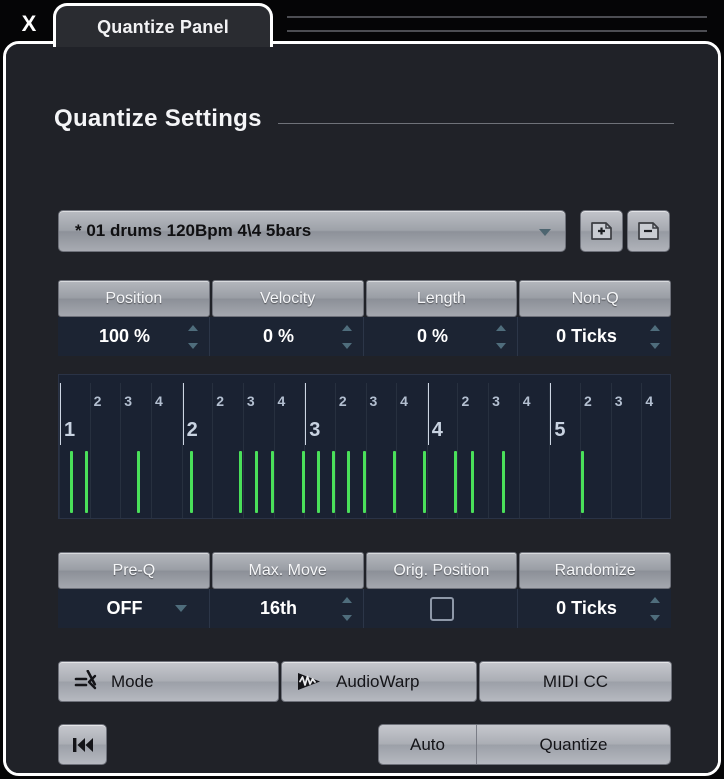 Image resolution: width=724 pixels, height=779 pixels. I want to click on midi-cc-button: MIDI CC, so click(575, 681).